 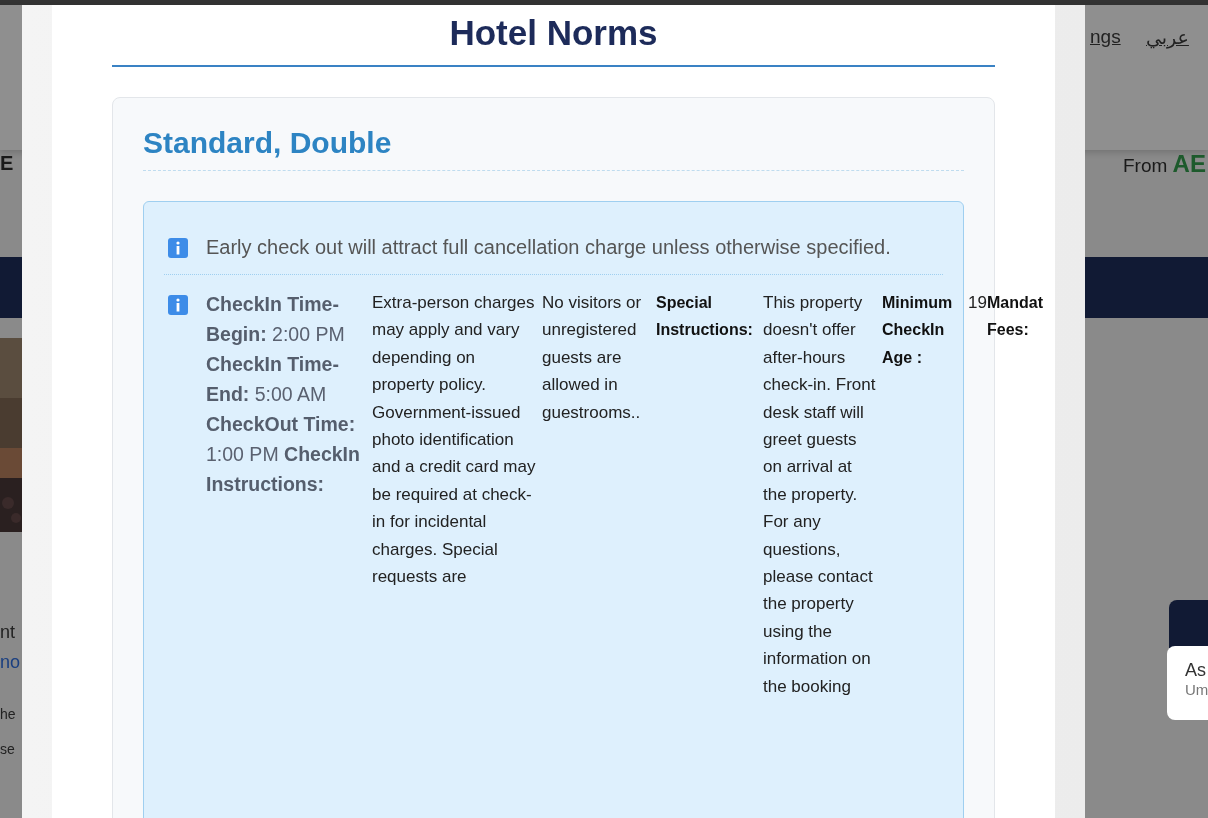 What do you see at coordinates (1196, 670) in the screenshot?
I see `popup-title: As` at bounding box center [1196, 670].